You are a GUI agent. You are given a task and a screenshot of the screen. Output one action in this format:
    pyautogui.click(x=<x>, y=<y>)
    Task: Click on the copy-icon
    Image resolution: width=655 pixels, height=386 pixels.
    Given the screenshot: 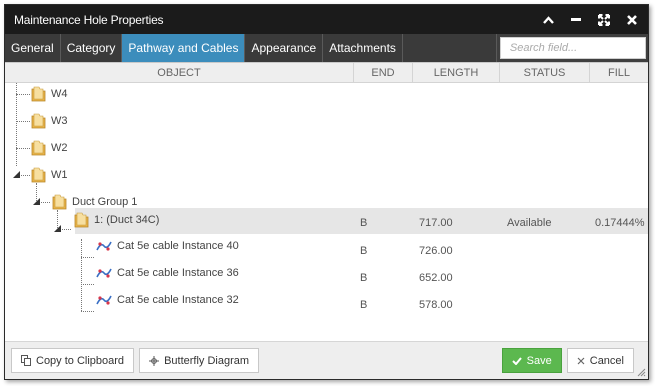 What is the action you would take?
    pyautogui.click(x=26, y=360)
    